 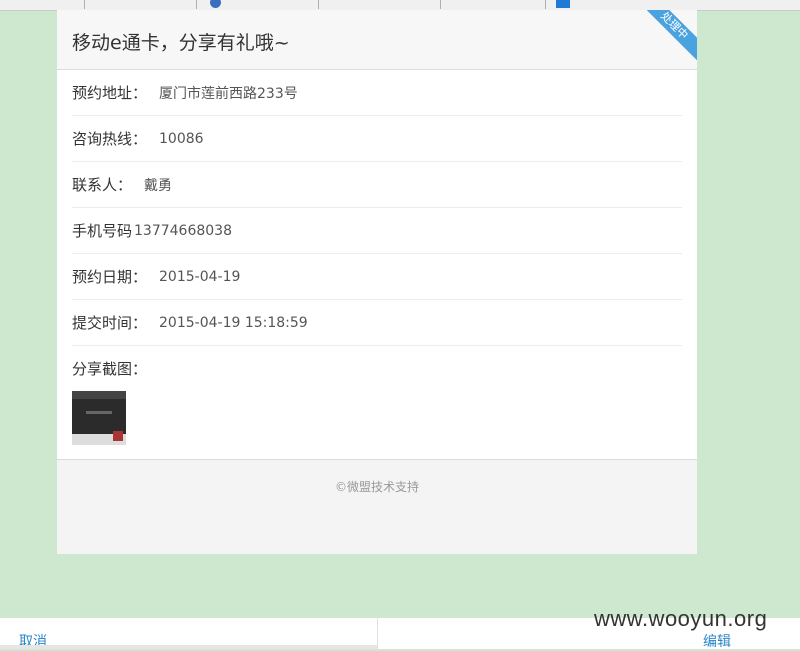 What do you see at coordinates (377, 506) in the screenshot?
I see `card-footer: ©微盟技术支持` at bounding box center [377, 506].